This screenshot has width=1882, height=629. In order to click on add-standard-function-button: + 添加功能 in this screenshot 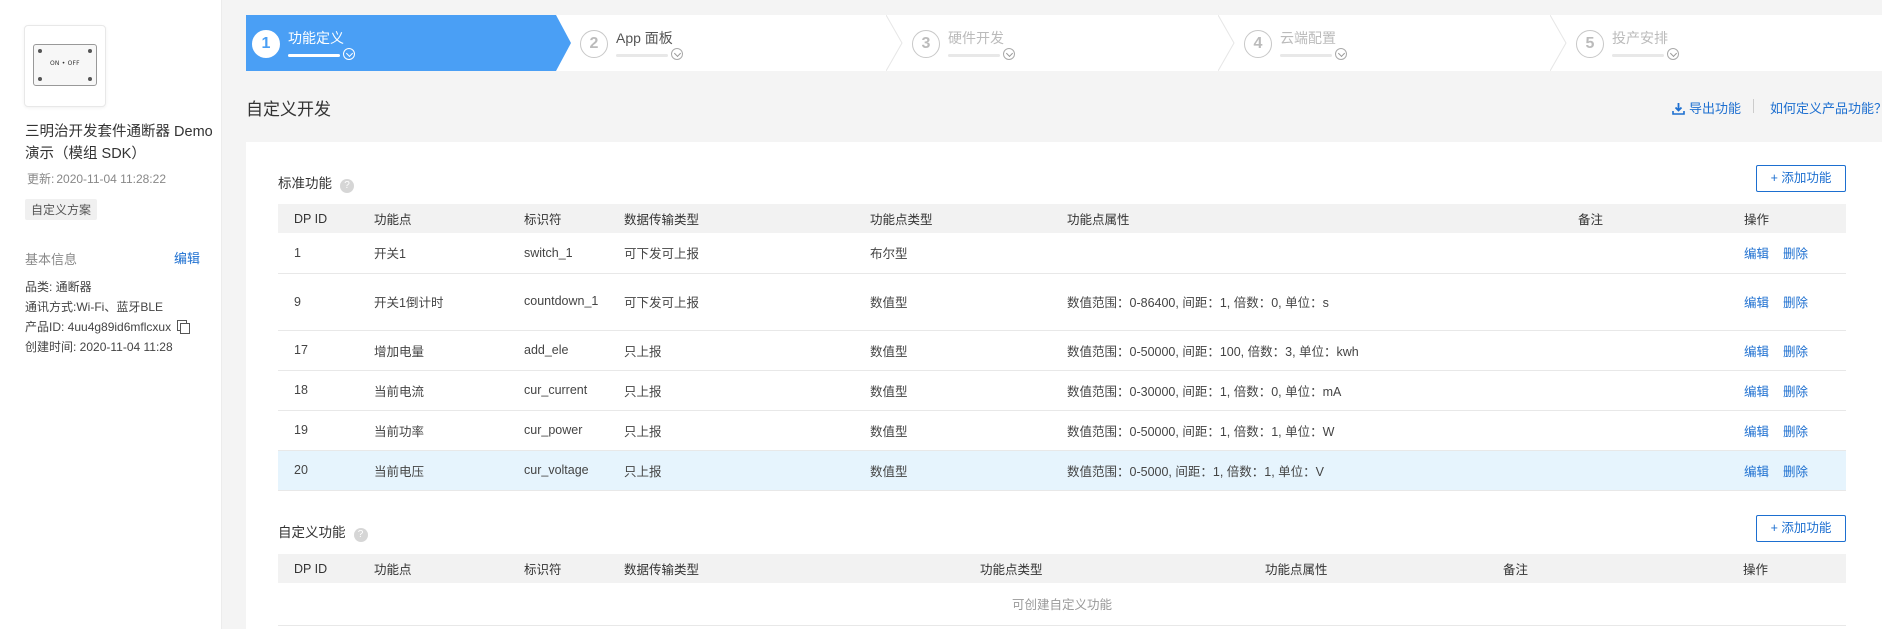, I will do `click(1801, 178)`.